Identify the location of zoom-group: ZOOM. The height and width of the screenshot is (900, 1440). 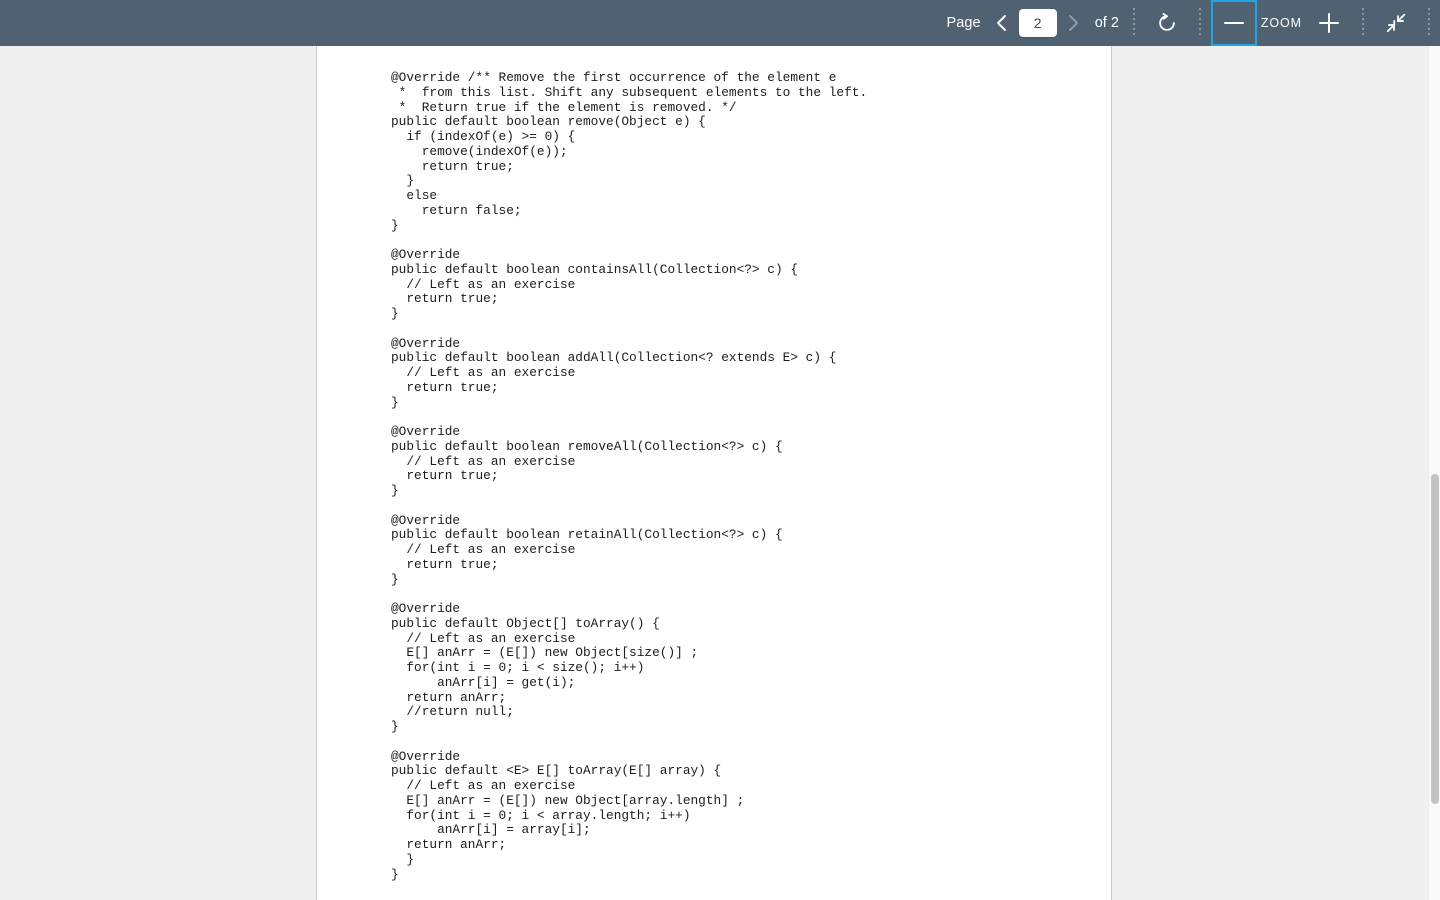
(1281, 23).